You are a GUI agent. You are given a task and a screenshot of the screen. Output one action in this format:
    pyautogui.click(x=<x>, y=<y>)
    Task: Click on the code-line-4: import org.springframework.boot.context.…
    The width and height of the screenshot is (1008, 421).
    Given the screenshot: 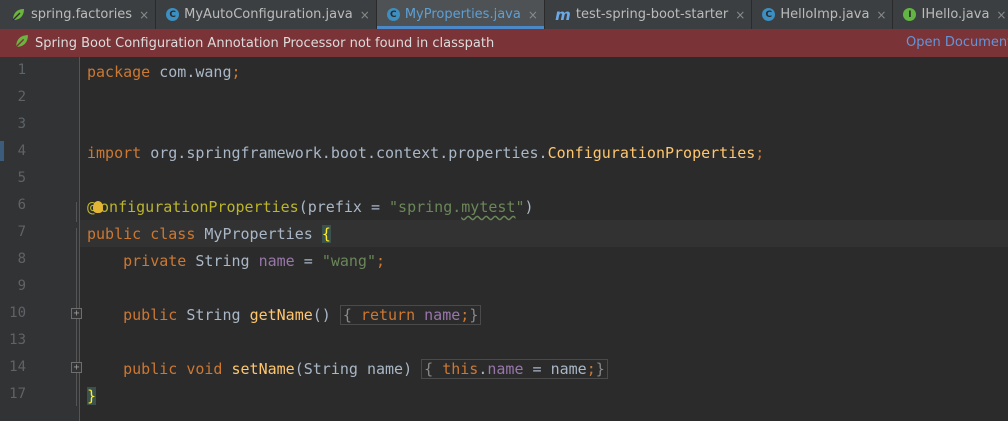 What is the action you would take?
    pyautogui.click(x=425, y=153)
    